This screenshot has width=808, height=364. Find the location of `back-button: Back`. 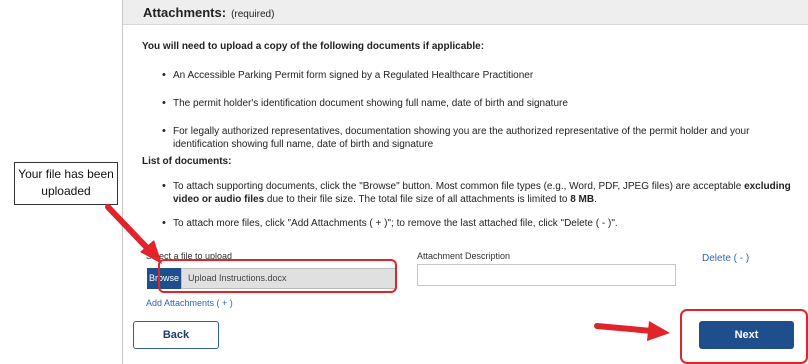

back-button: Back is located at coordinates (176, 335).